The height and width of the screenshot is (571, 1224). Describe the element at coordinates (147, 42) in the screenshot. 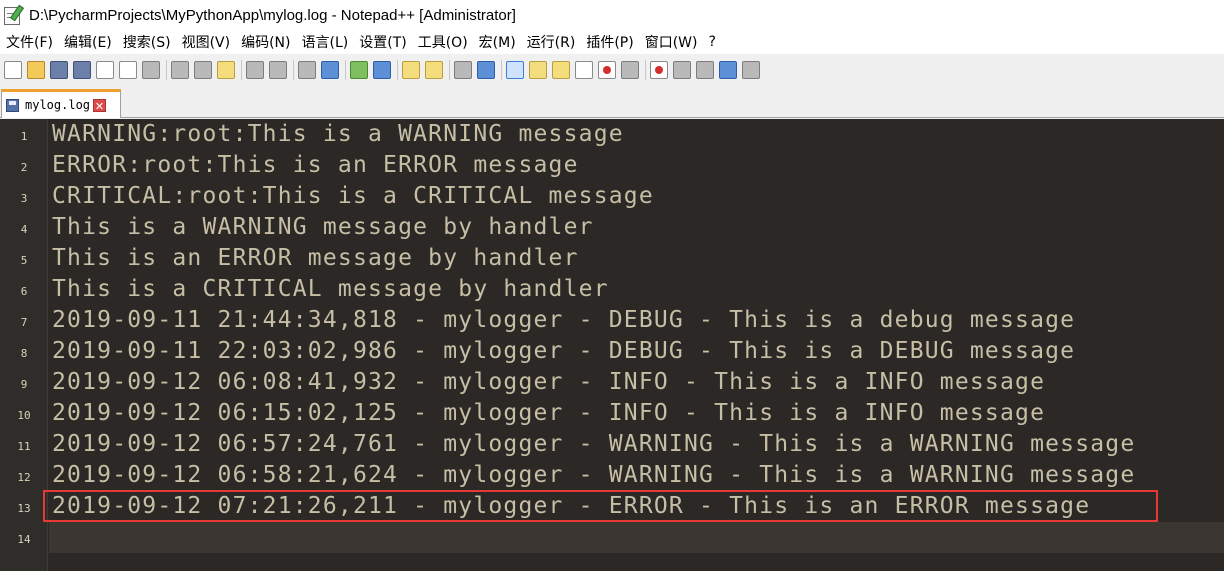

I see `menu-search: 搜索(S)` at that location.